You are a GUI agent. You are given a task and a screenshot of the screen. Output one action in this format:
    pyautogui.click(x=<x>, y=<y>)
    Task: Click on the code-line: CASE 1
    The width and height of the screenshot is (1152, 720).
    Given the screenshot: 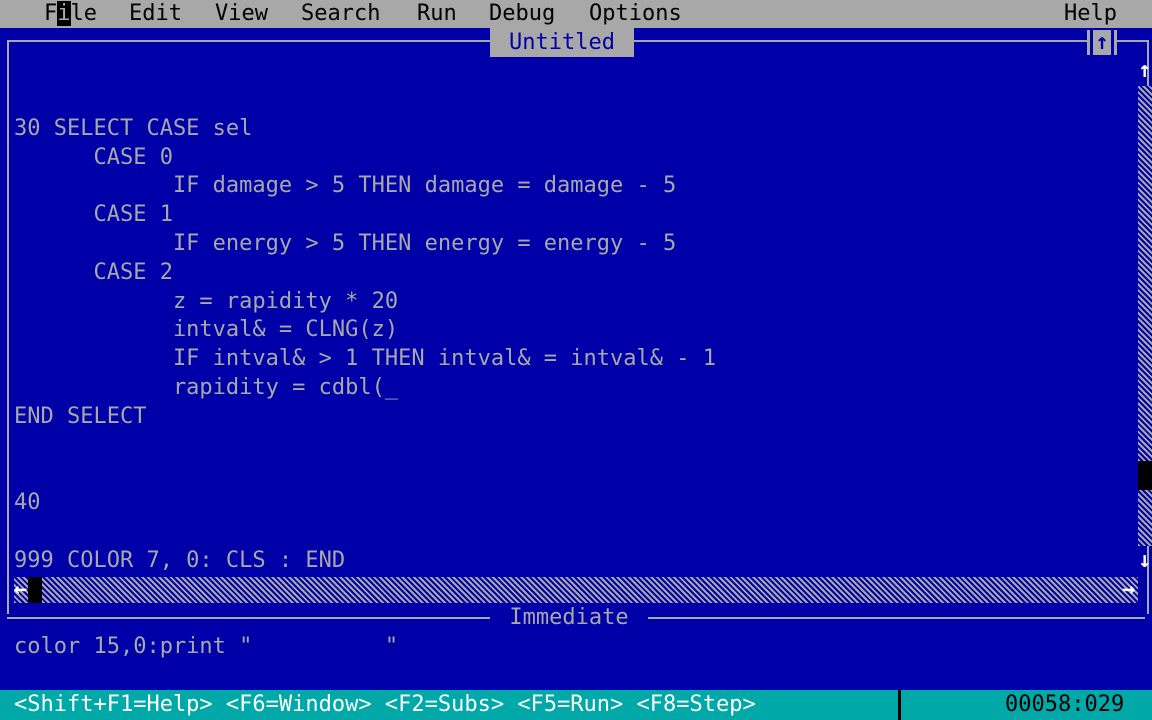 What is the action you would take?
    pyautogui.click(x=574, y=215)
    